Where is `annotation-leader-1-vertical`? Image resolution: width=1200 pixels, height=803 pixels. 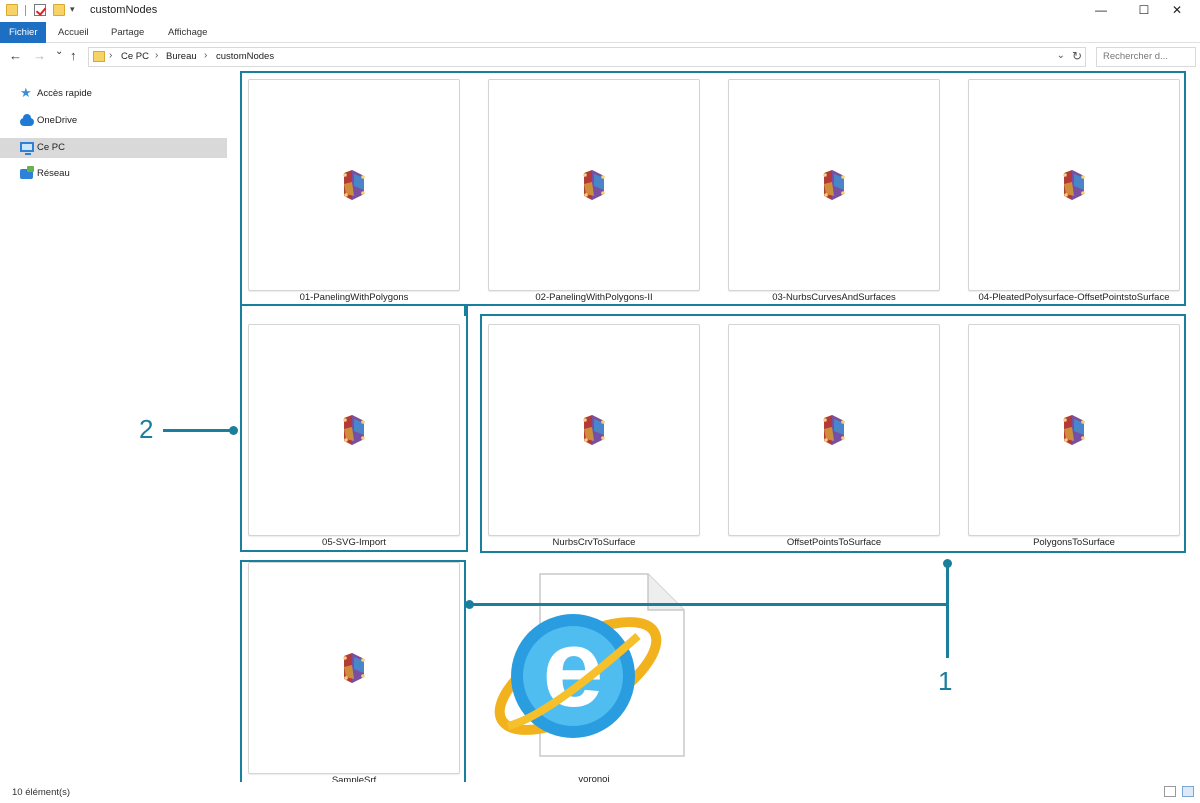 annotation-leader-1-vertical is located at coordinates (947, 611).